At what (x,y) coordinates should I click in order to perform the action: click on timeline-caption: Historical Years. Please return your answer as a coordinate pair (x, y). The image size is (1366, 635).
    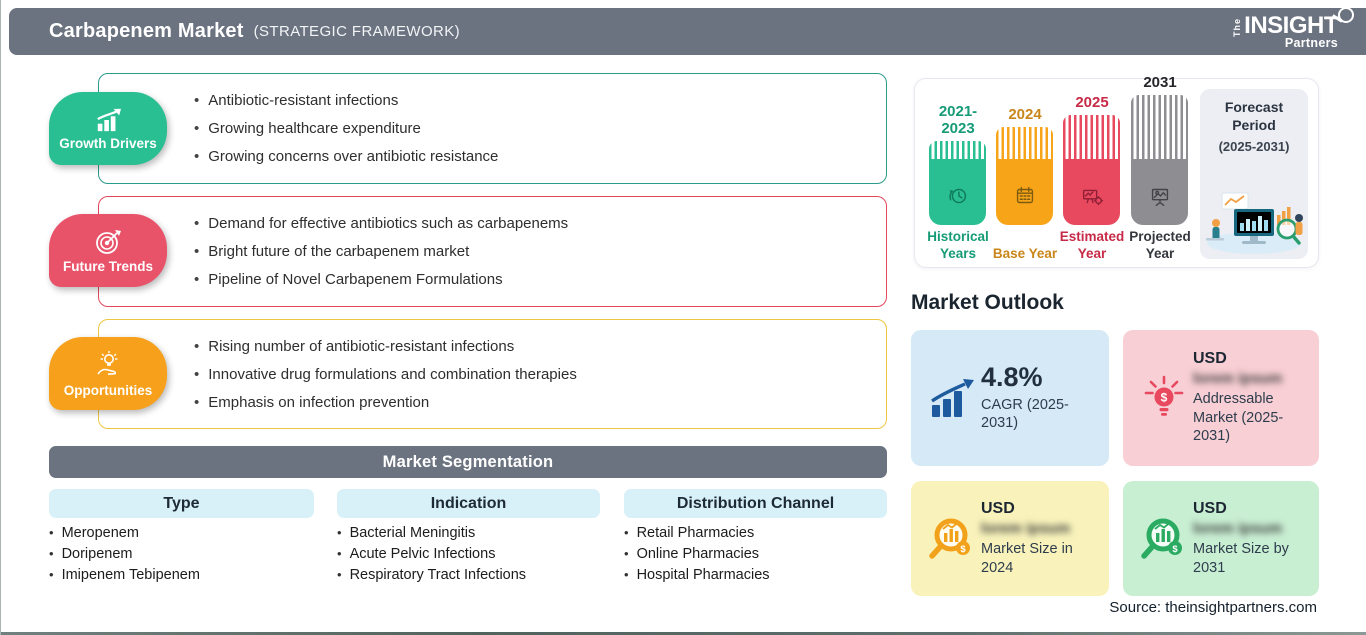
    Looking at the image, I should click on (958, 245).